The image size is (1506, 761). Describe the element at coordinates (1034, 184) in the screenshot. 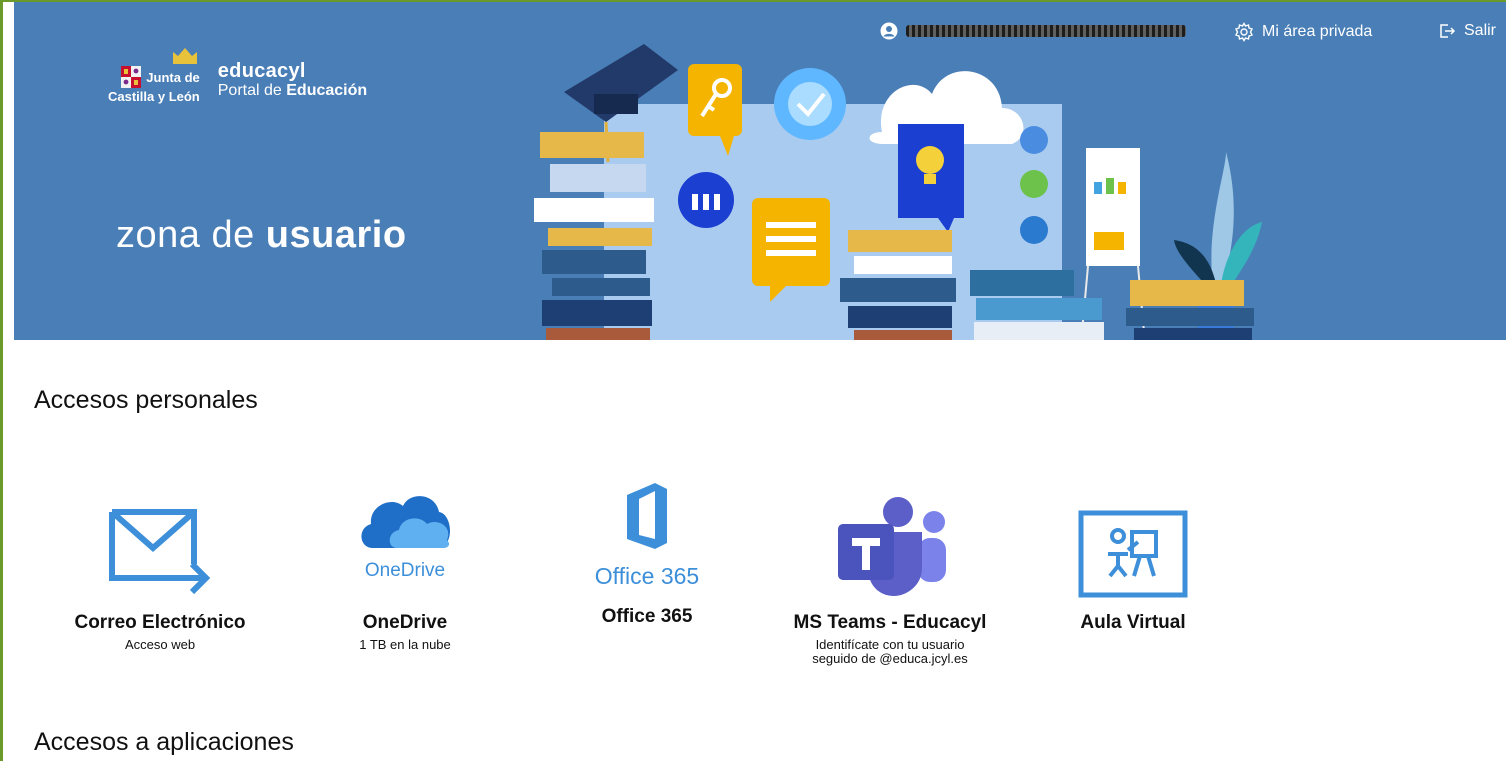

I see `video-call-icon` at that location.